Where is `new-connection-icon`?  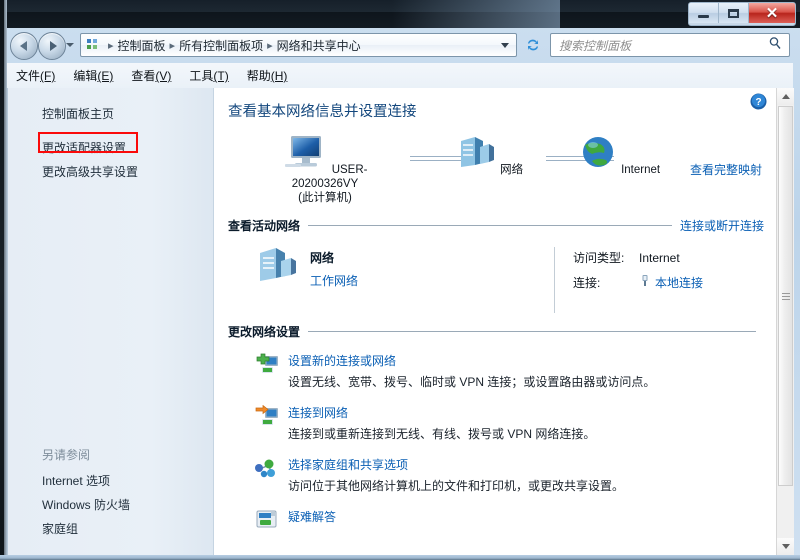
new-connection-icon is located at coordinates (268, 371).